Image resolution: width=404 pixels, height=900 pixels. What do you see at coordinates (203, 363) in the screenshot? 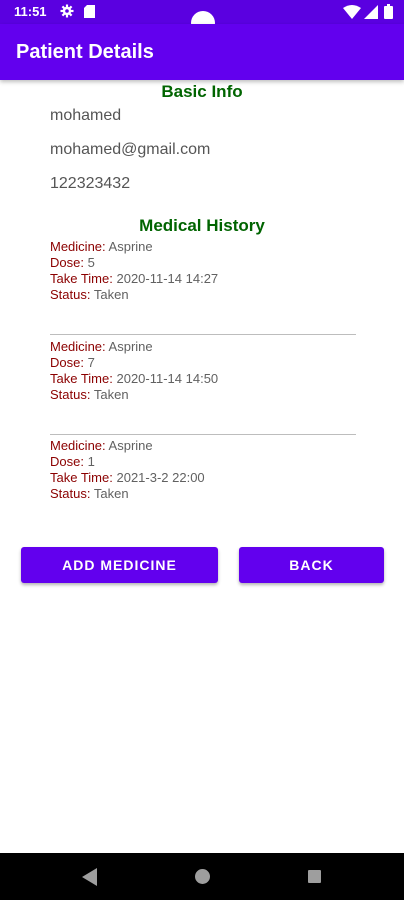
I see `dose-line: Dose: 7` at bounding box center [203, 363].